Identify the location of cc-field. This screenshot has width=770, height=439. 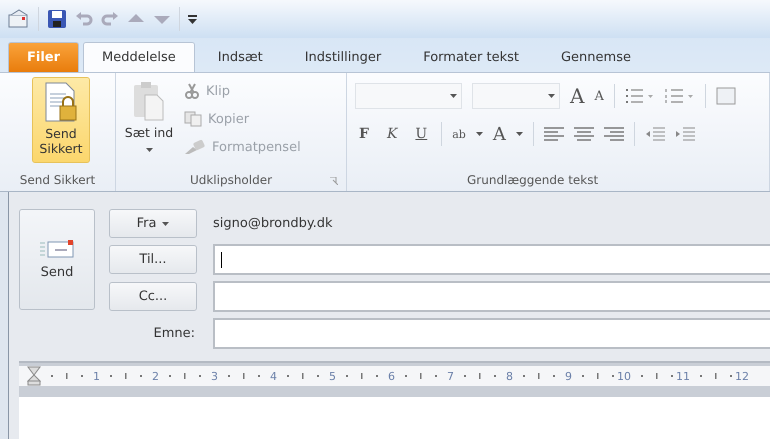
(491, 296).